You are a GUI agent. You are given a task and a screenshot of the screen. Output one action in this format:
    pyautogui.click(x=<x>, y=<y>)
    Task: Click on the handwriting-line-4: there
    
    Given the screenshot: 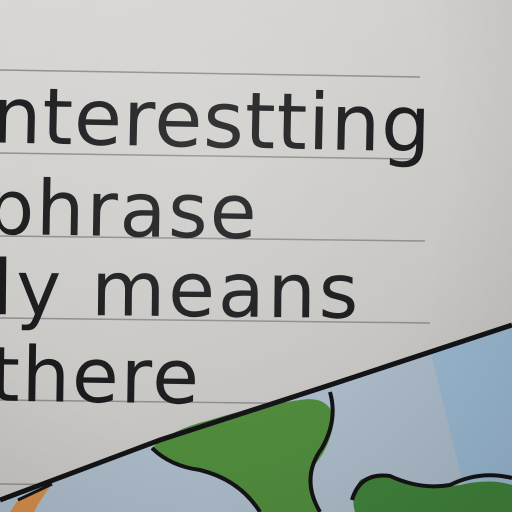 What is the action you would take?
    pyautogui.click(x=101, y=375)
    